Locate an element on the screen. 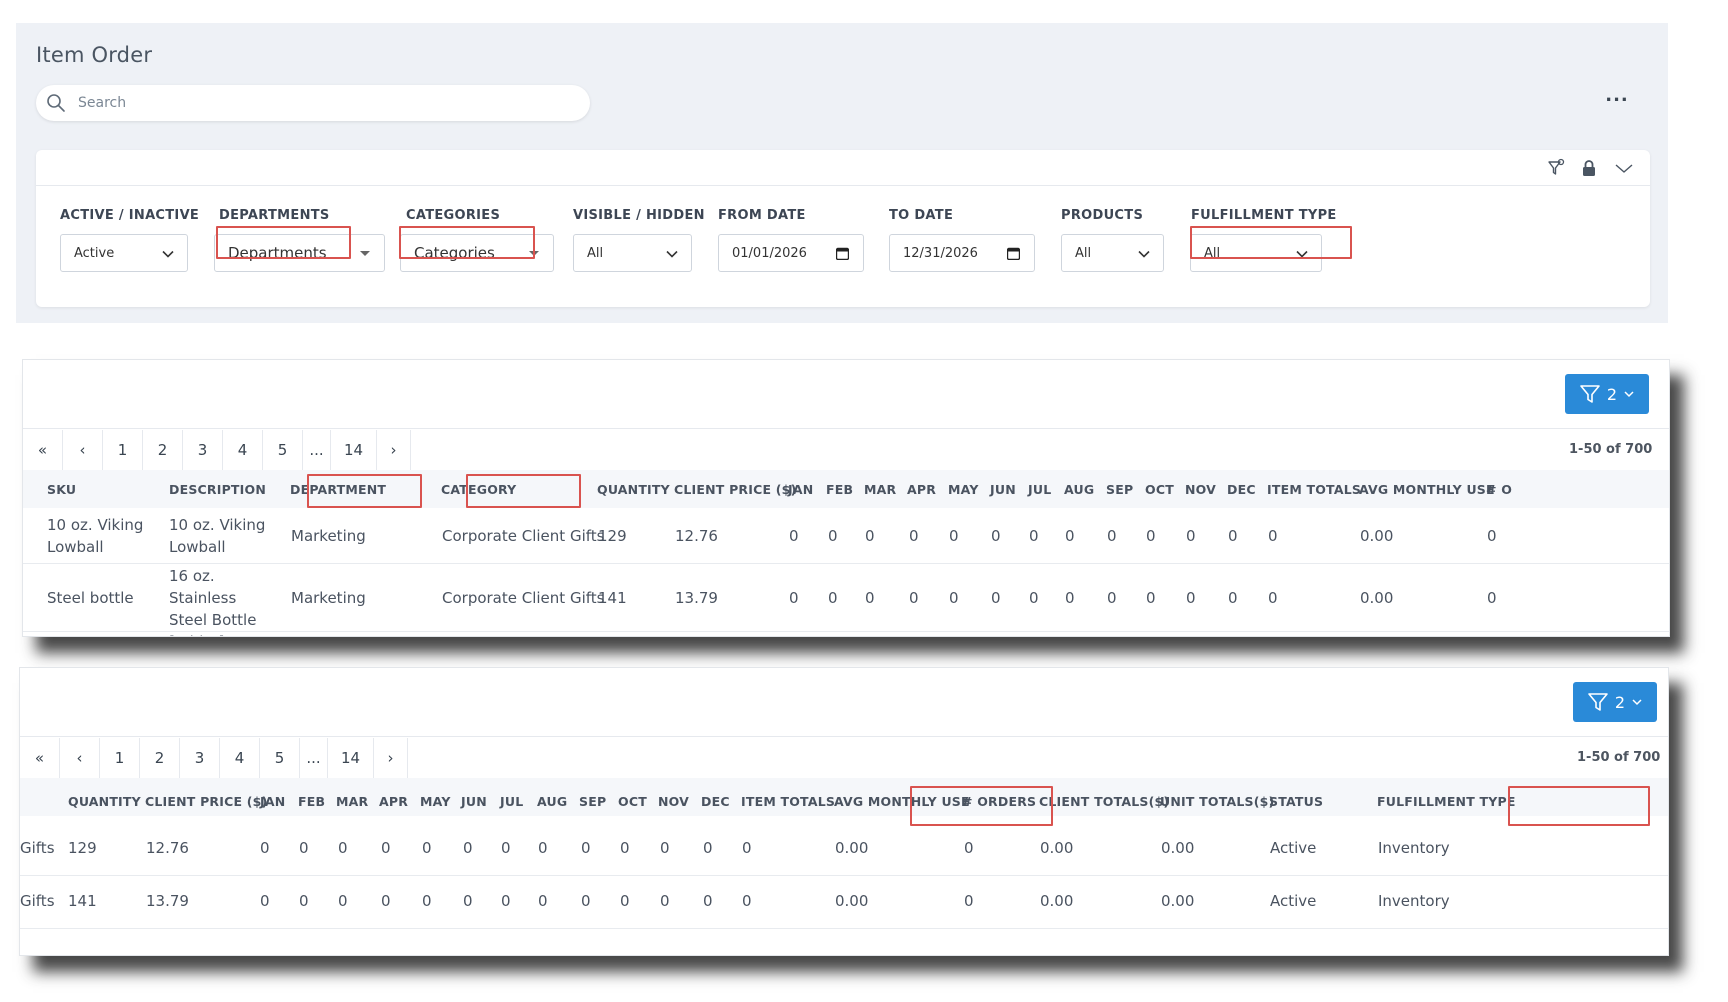  active-inactive-select: Active is located at coordinates (124, 253).